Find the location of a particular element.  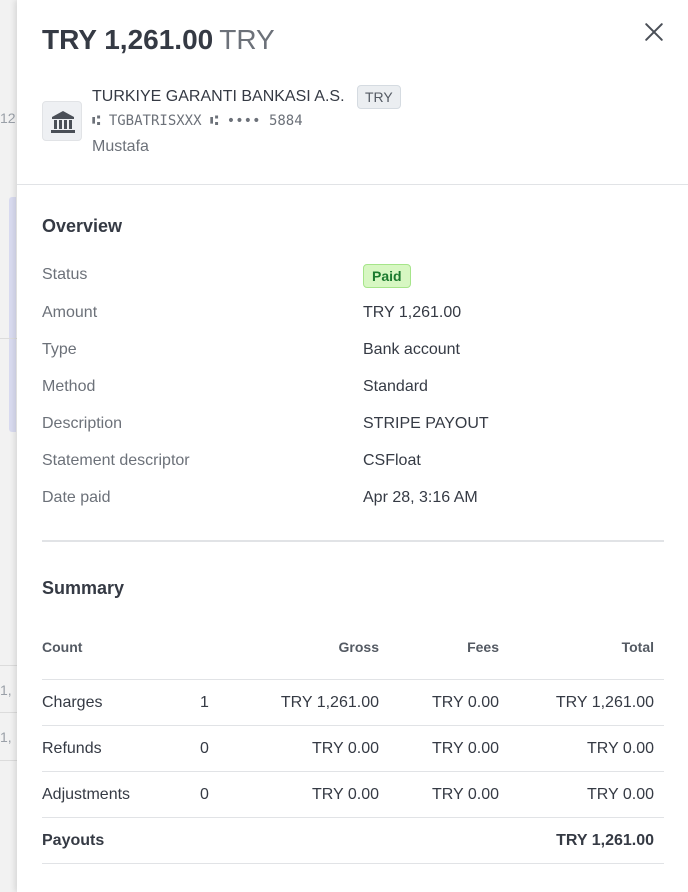

amount-currency: TRY is located at coordinates (247, 39).